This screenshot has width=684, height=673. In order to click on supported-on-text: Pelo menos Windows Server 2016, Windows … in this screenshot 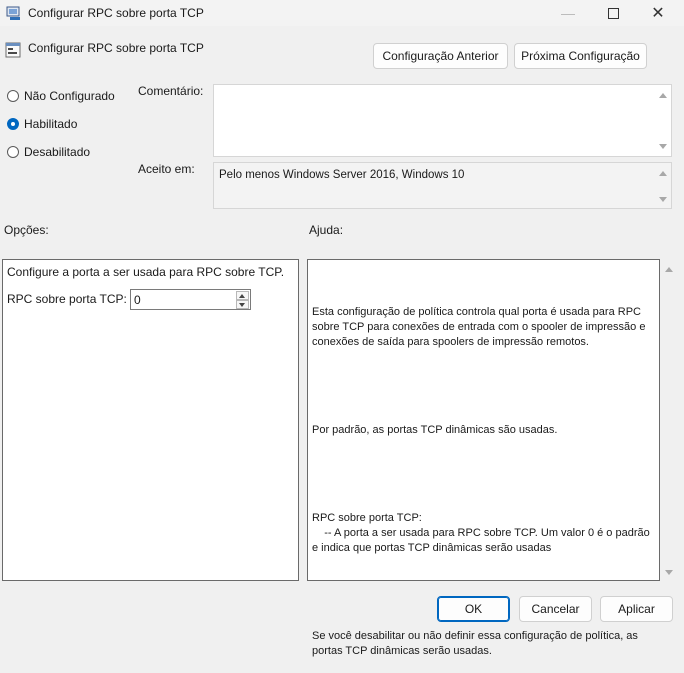, I will do `click(342, 175)`.